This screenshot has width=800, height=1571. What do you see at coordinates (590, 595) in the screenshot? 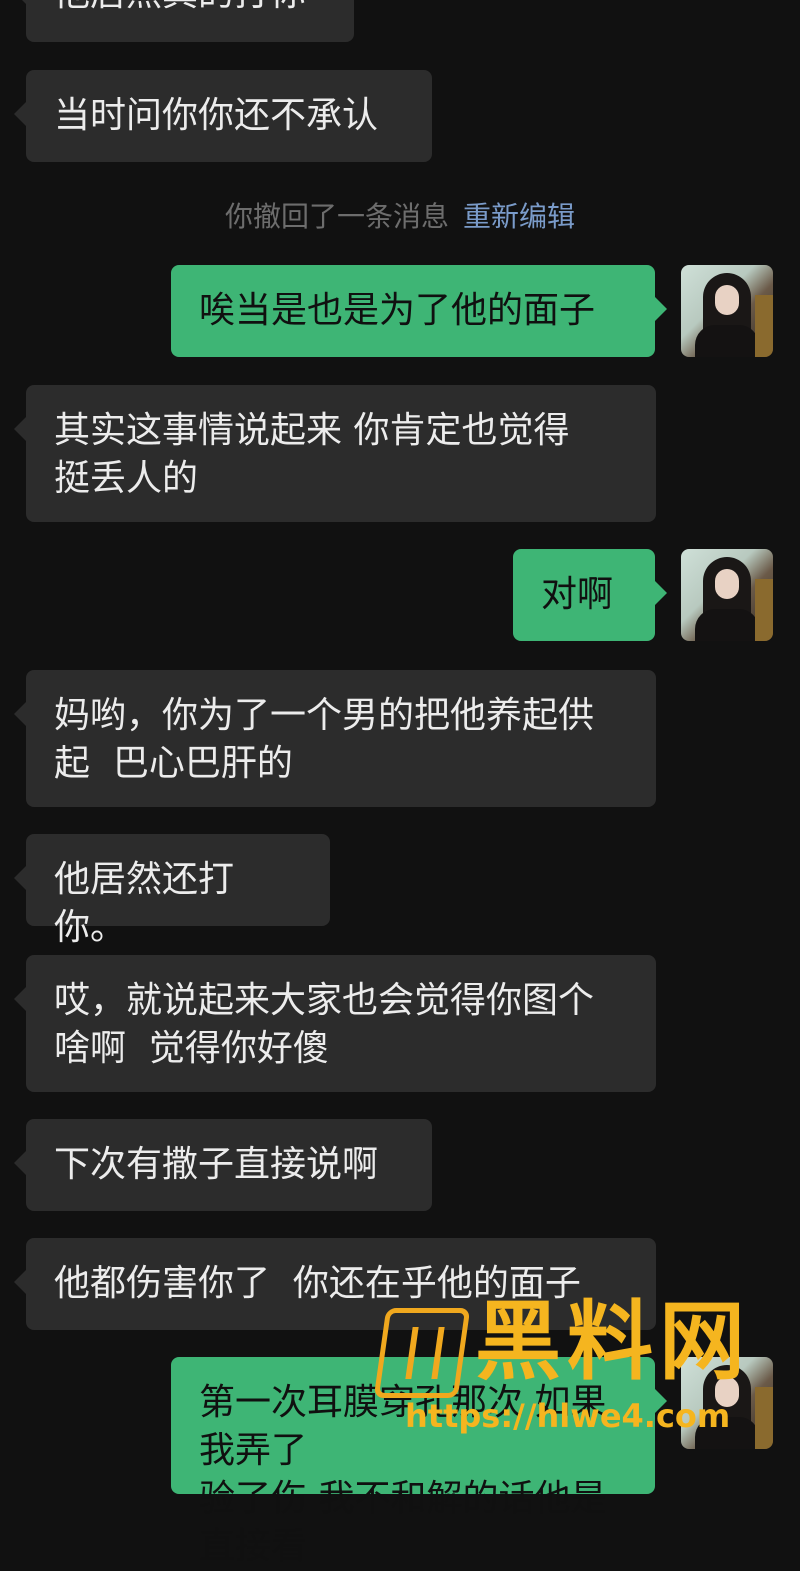
I see `message-bubble: 对啊` at bounding box center [590, 595].